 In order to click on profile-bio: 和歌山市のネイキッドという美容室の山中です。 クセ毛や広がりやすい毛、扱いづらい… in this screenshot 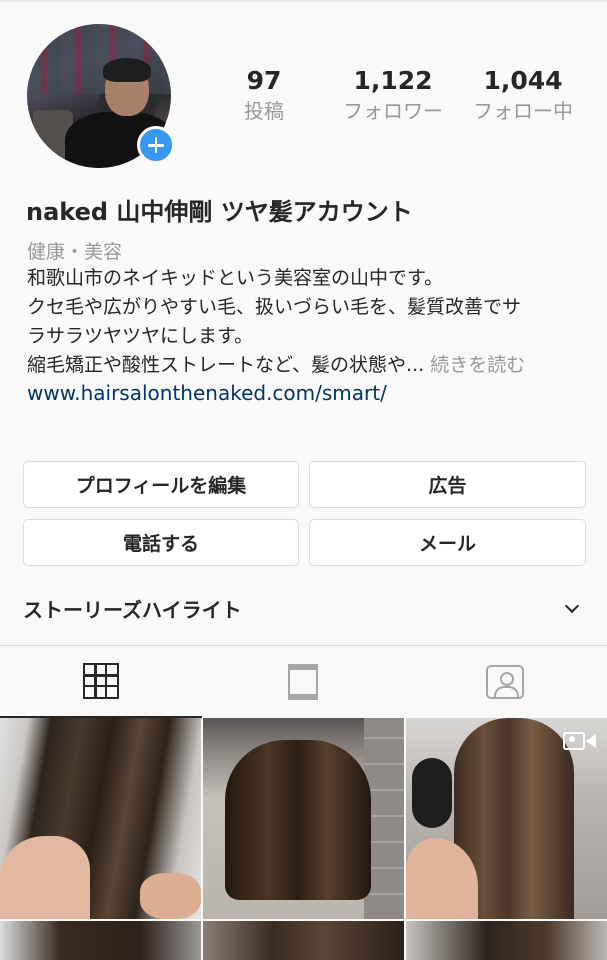, I will do `click(307, 322)`.